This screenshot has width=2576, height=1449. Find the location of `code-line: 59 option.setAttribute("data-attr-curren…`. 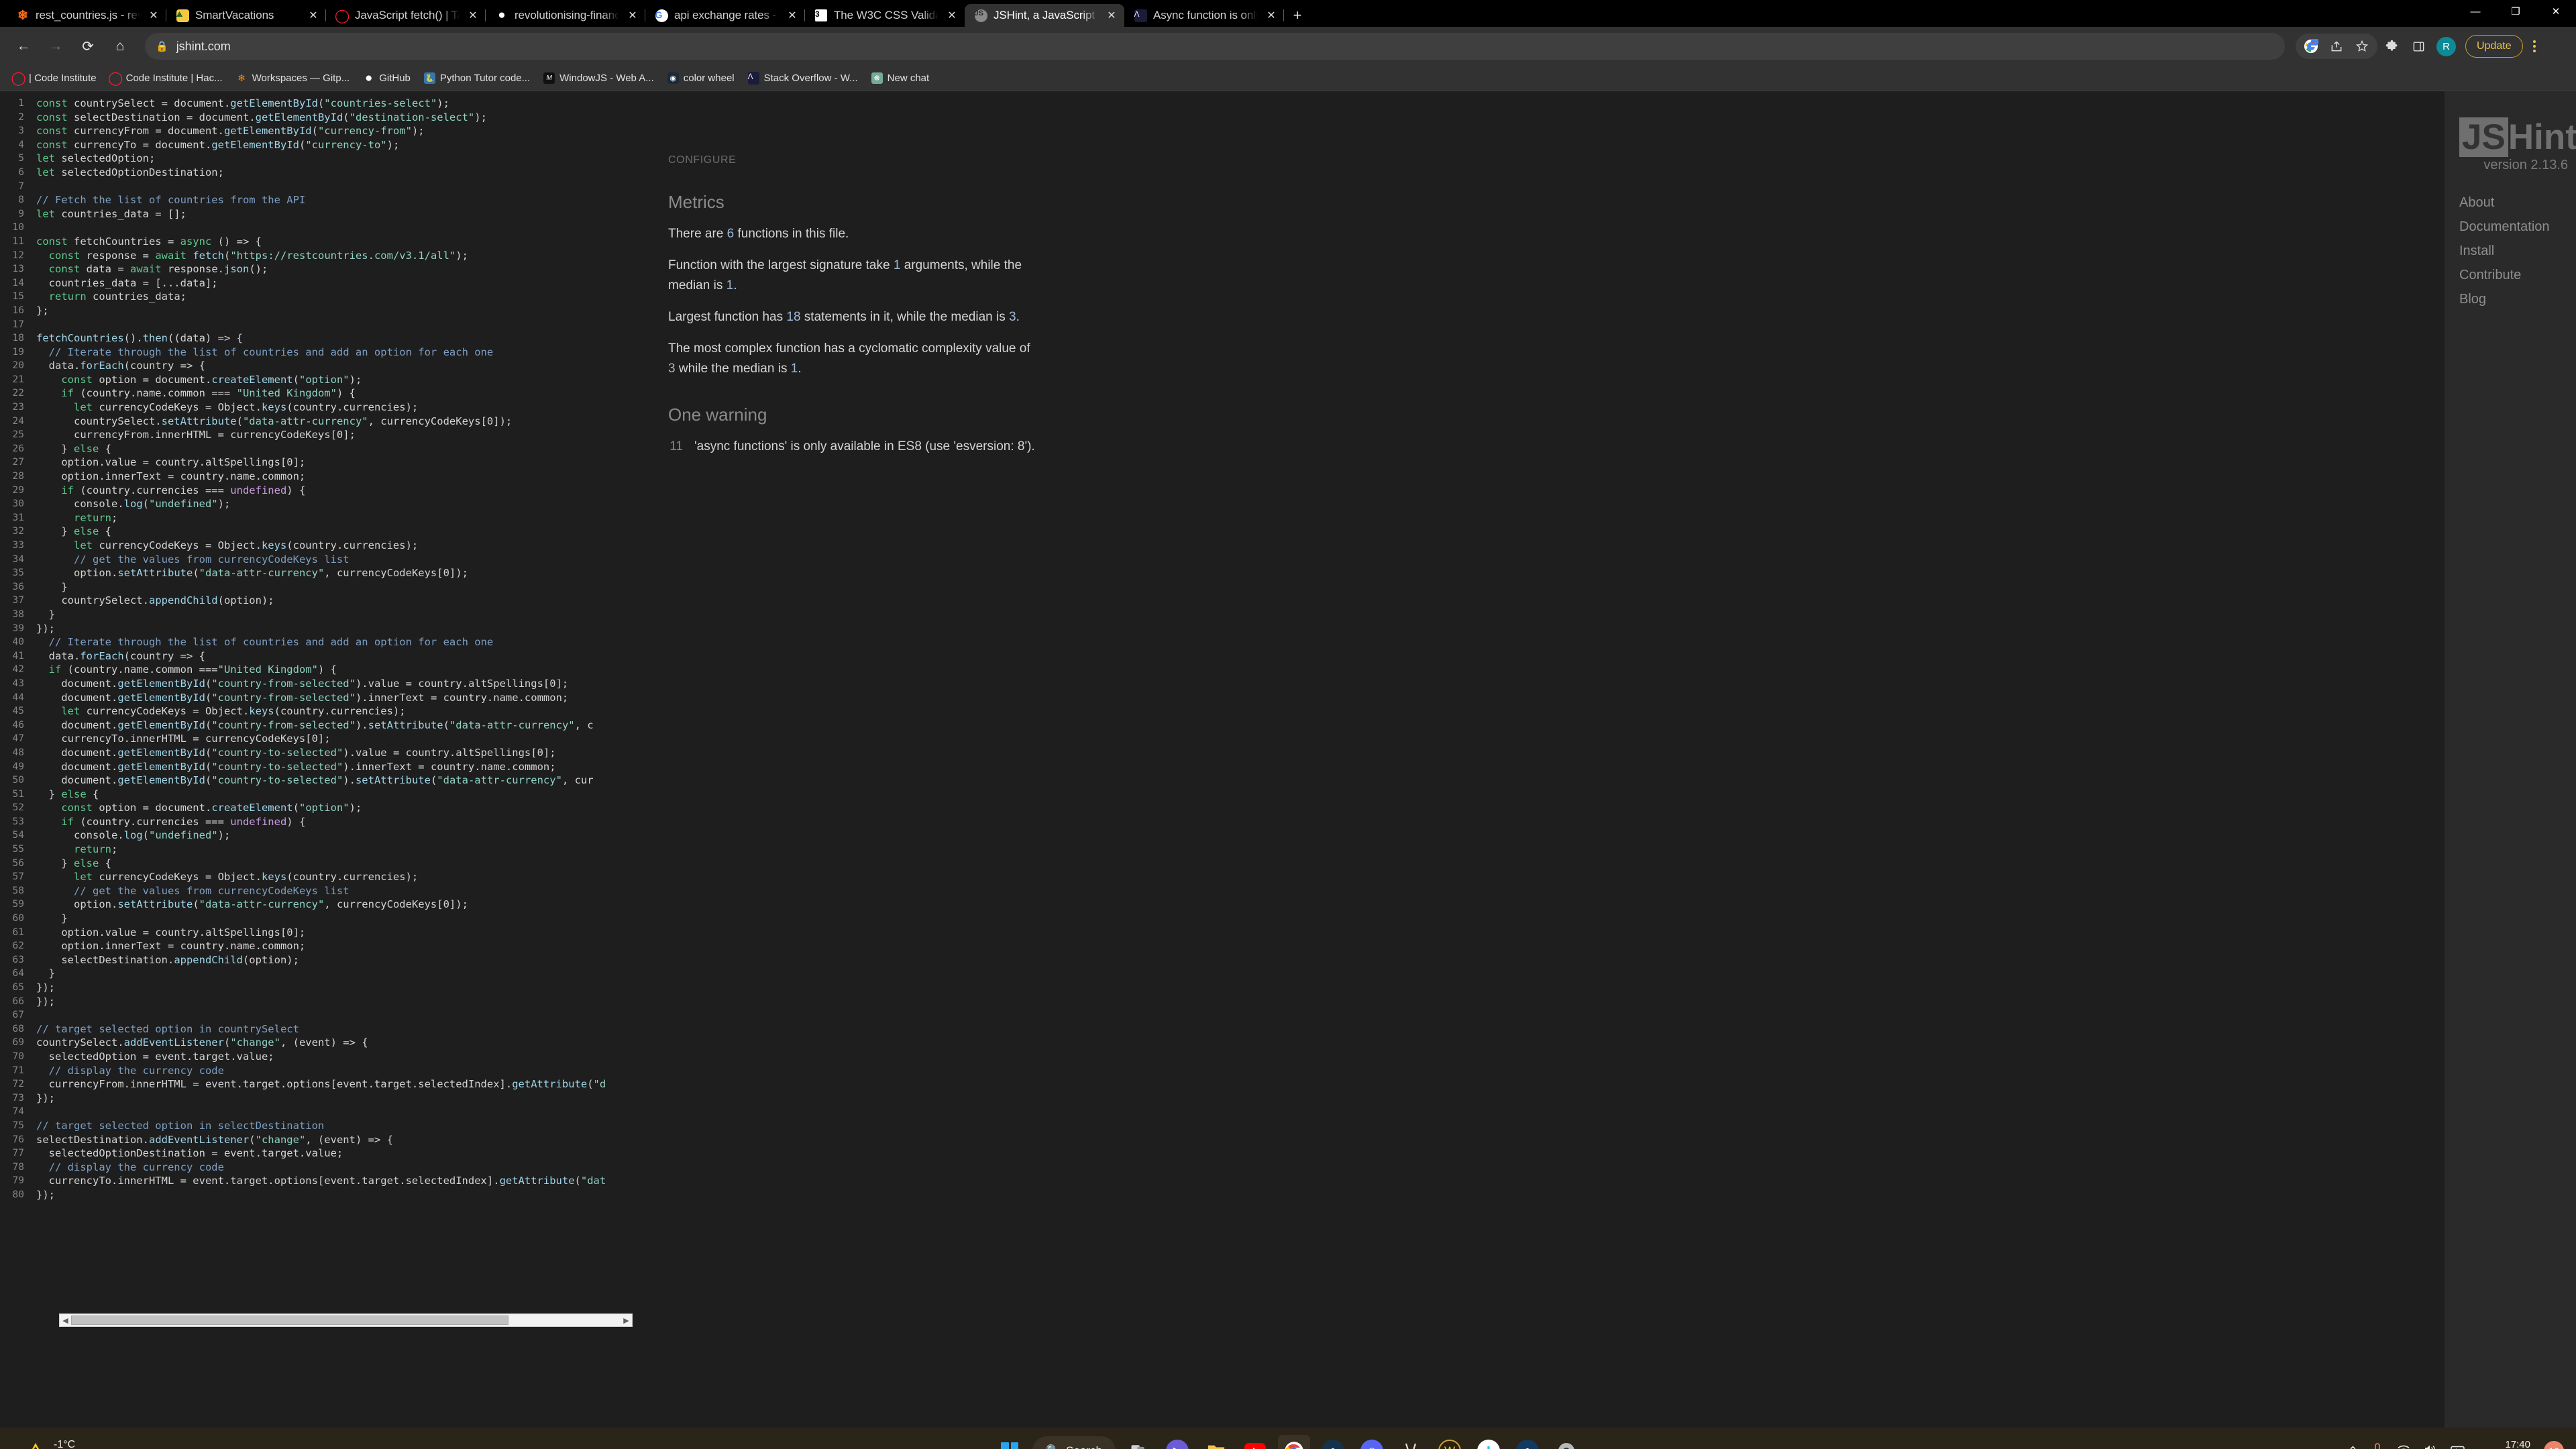

code-line: 59 option.setAttribute("data-attr-curren… is located at coordinates (312, 905).